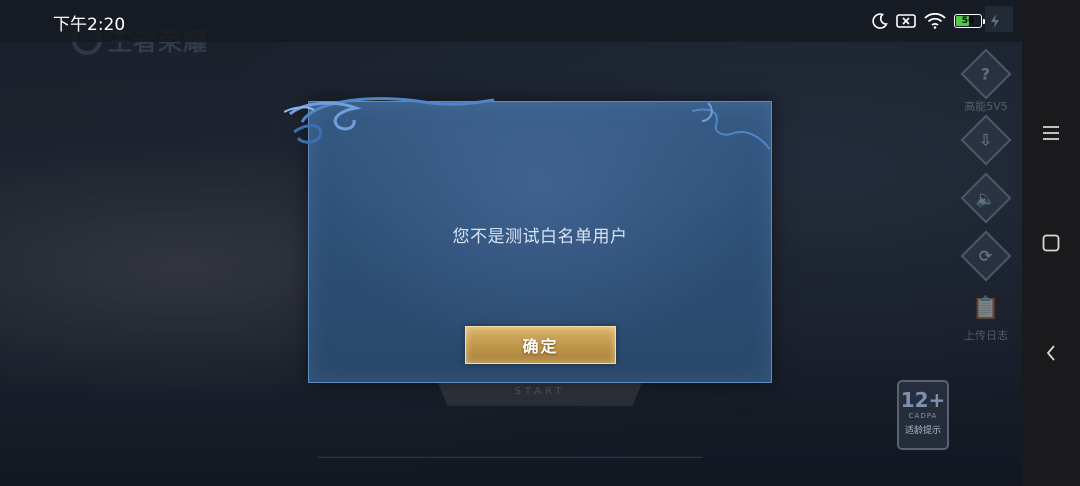  I want to click on dialog-message: 您不是测试白名单用户, so click(540, 237).